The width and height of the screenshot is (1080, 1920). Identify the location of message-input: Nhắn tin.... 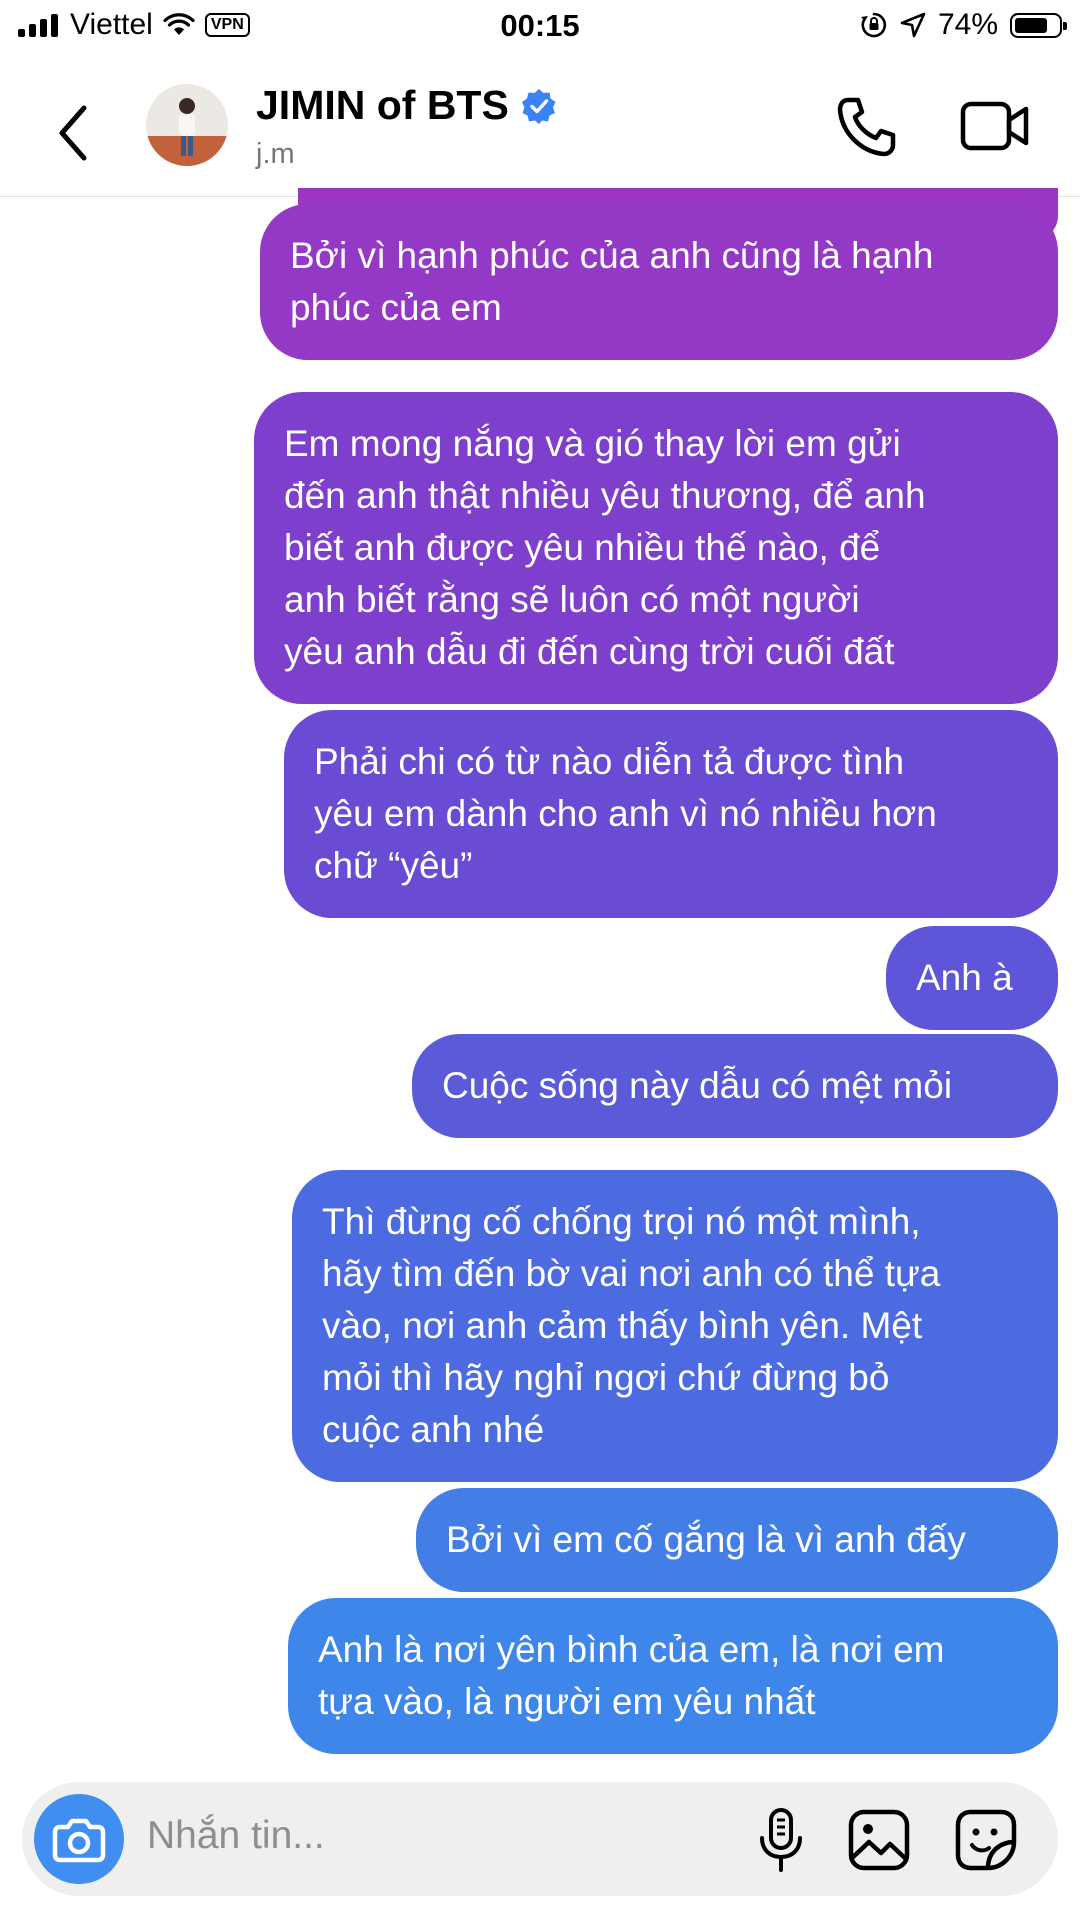
(236, 1836).